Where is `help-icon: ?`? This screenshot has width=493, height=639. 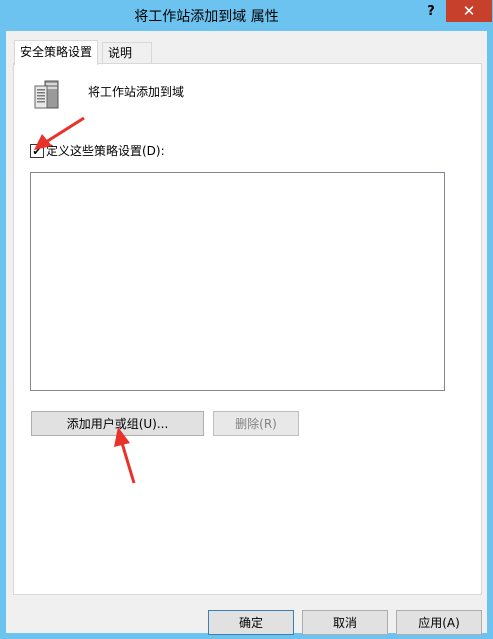
help-icon: ? is located at coordinates (431, 11).